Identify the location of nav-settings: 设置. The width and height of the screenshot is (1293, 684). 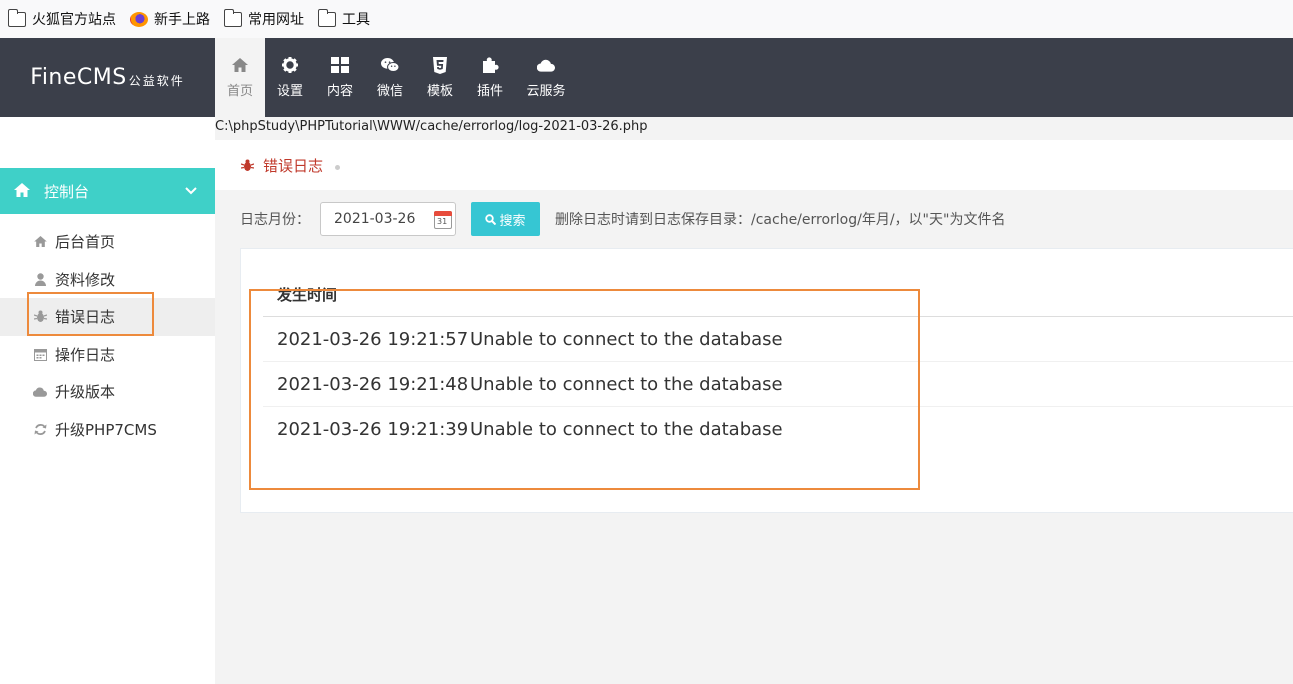
(290, 77).